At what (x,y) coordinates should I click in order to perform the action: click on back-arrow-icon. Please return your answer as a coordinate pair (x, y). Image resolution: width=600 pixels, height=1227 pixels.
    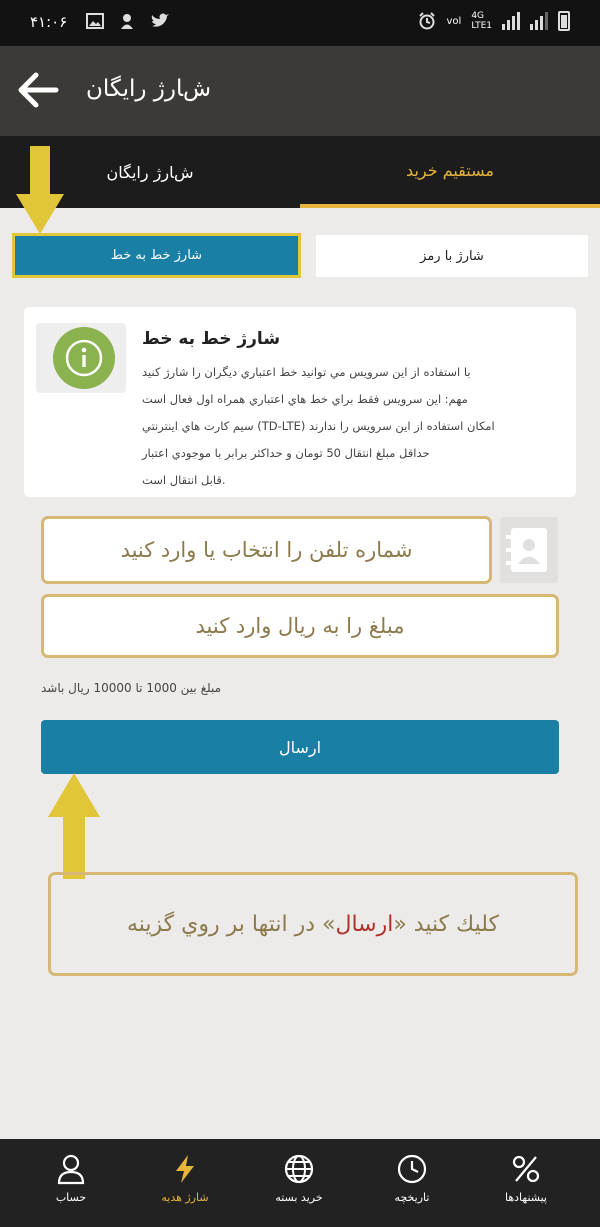
    Looking at the image, I should click on (38, 90).